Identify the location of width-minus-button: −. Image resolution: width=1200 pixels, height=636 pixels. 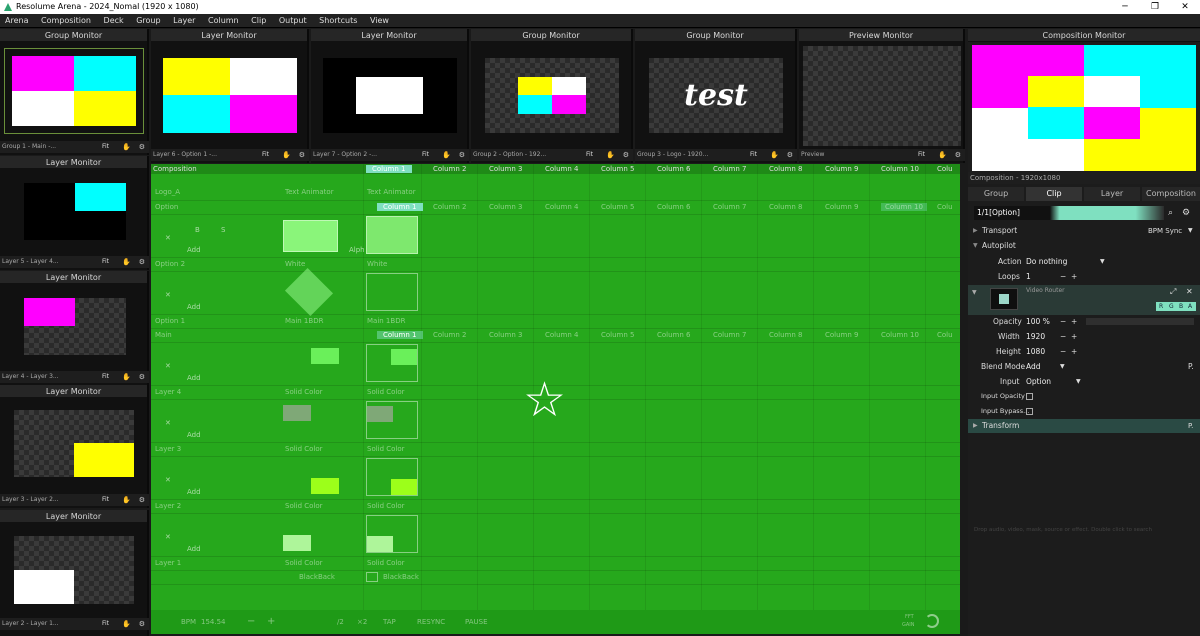
(1063, 336).